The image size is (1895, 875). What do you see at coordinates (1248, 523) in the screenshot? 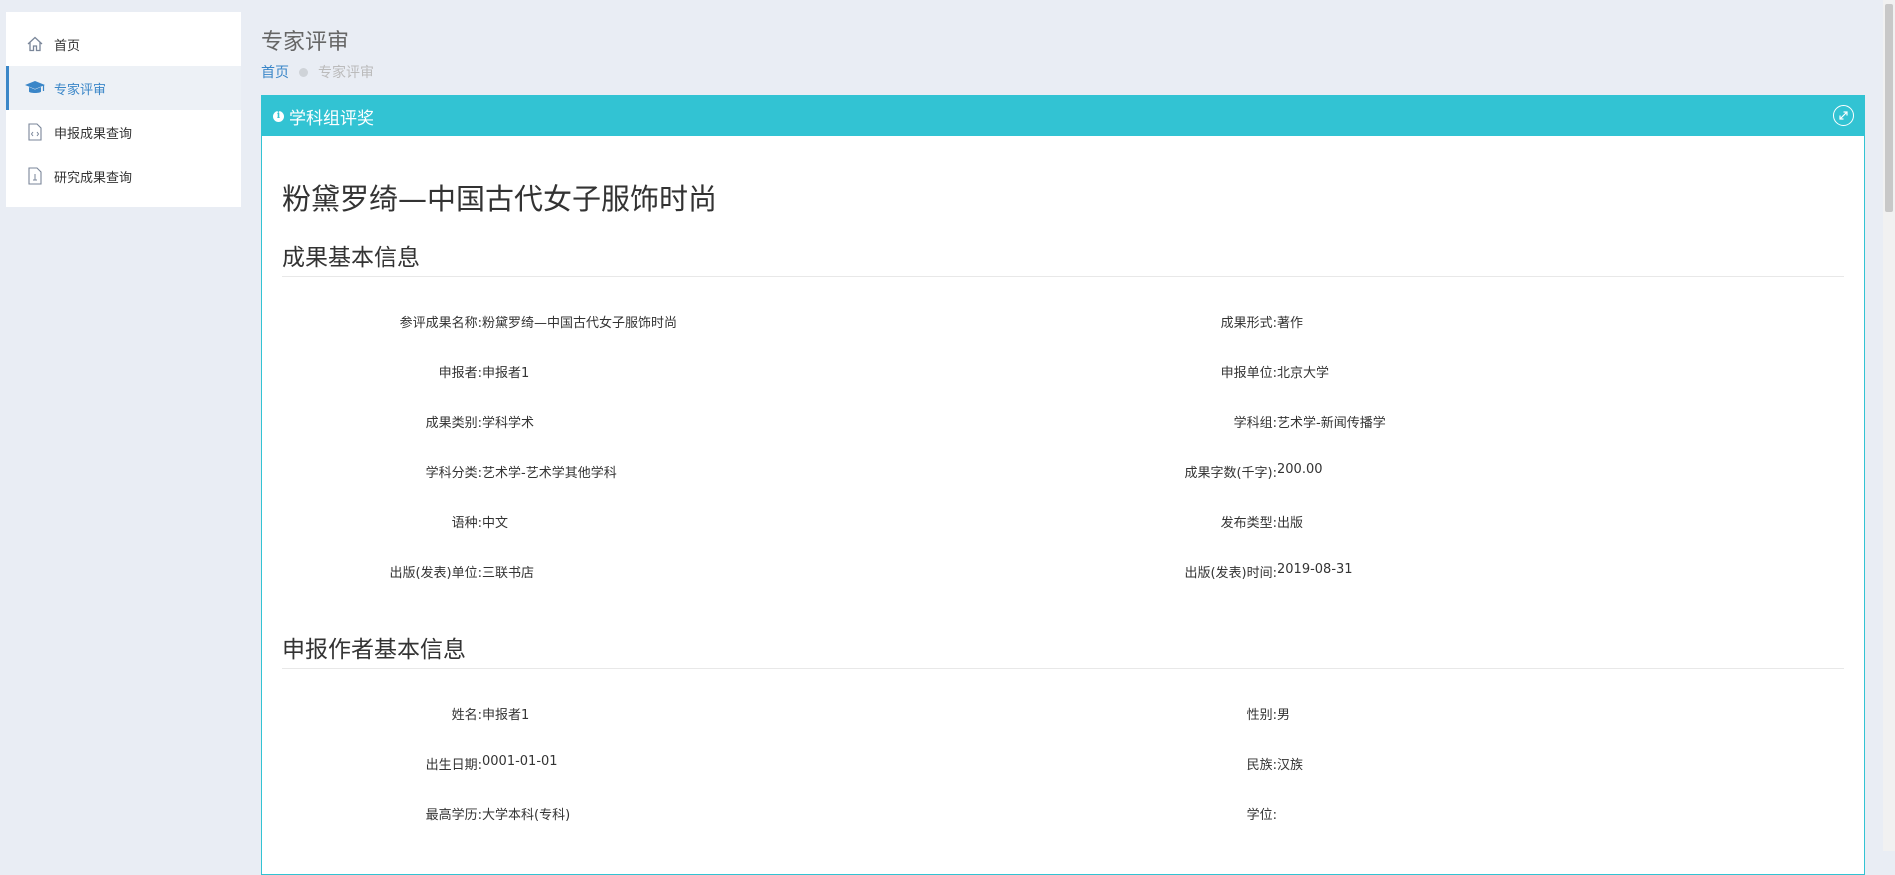
I see `field-label: 发布类型:` at bounding box center [1248, 523].